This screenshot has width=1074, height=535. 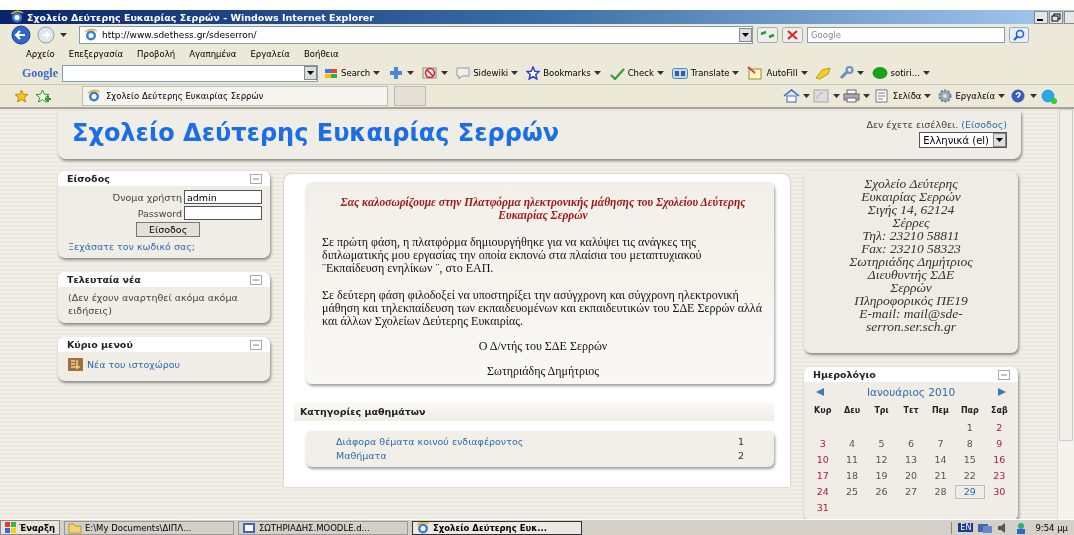 I want to click on site-news-icon, so click(x=75, y=364).